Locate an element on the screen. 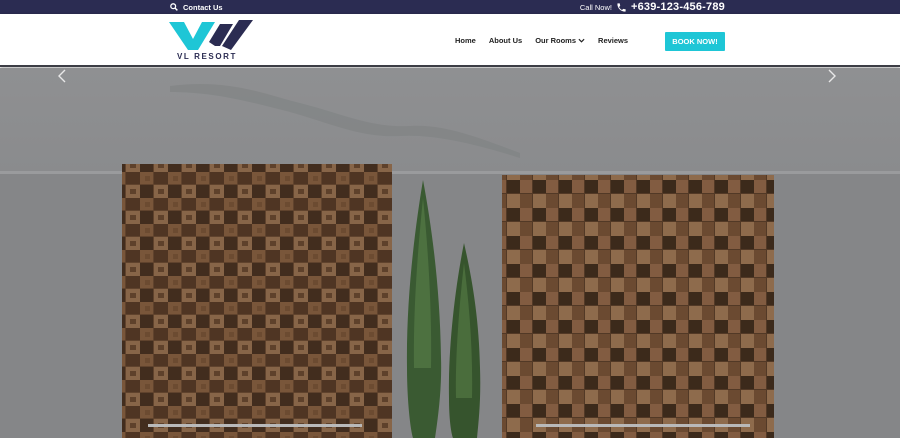  phone-icon is located at coordinates (621, 7).